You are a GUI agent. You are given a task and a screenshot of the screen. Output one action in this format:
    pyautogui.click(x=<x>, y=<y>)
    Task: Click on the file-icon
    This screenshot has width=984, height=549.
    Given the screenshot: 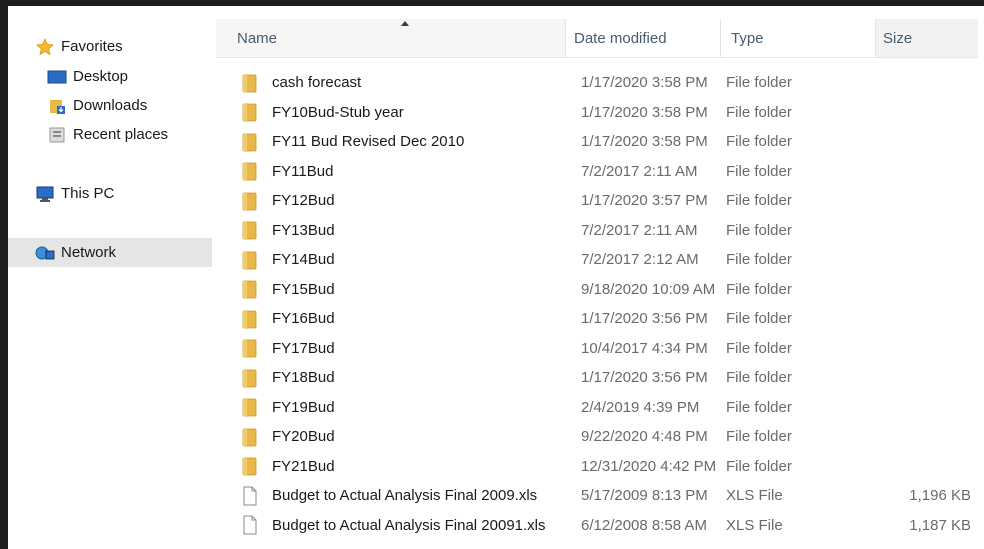 What is the action you would take?
    pyautogui.click(x=250, y=496)
    